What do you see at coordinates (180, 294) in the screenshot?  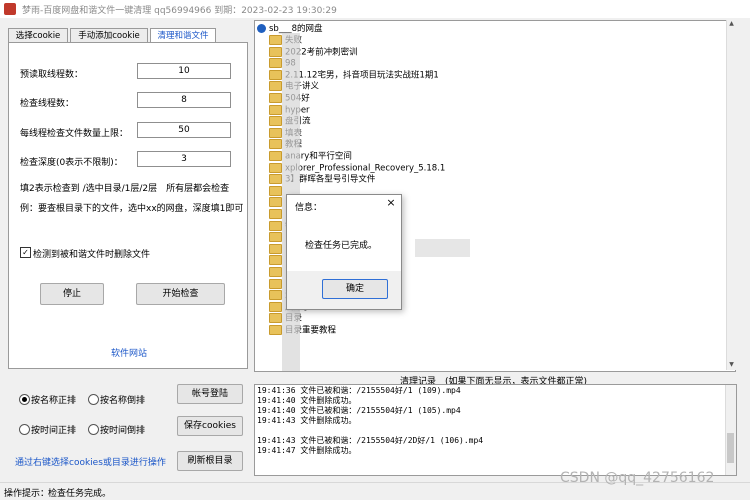 I see `start-check-button: 开始检查` at bounding box center [180, 294].